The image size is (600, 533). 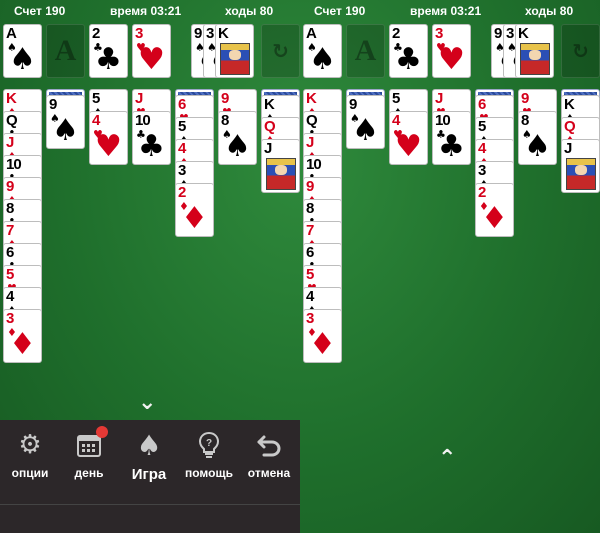 What do you see at coordinates (147, 403) in the screenshot?
I see `collapse-menu-chevron: ⌄` at bounding box center [147, 403].